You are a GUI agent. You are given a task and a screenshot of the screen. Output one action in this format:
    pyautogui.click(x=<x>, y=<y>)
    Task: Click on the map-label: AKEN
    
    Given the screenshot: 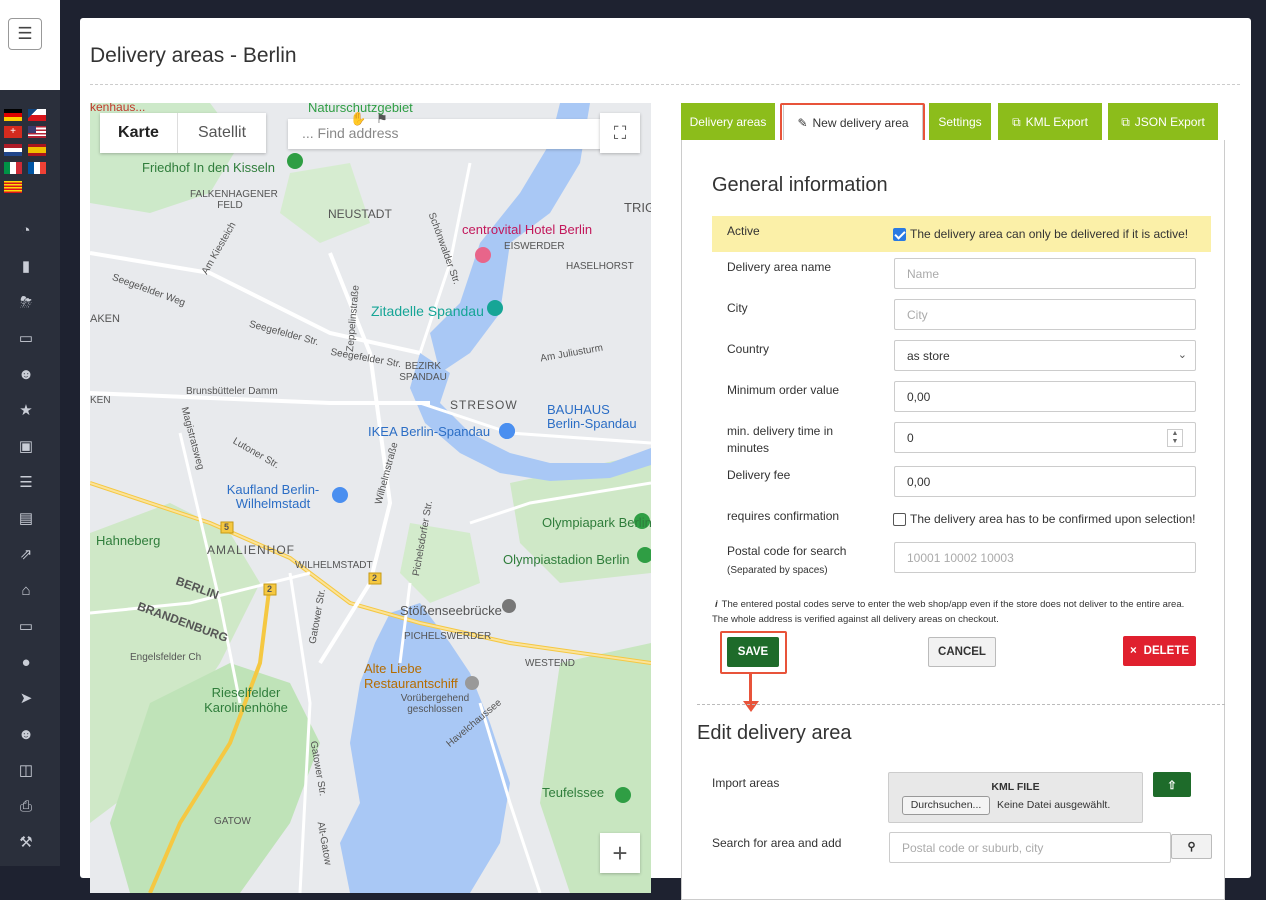 What is the action you would take?
    pyautogui.click(x=105, y=319)
    